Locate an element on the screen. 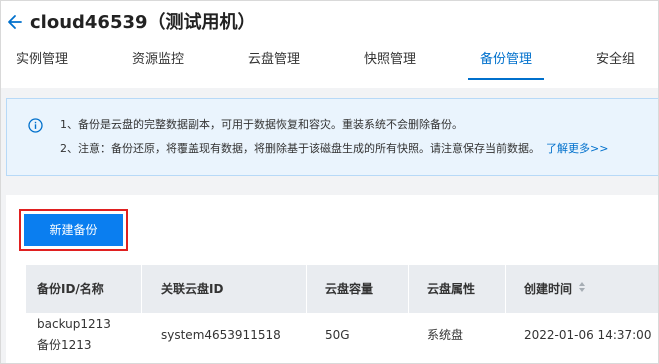  arrow-left-icon is located at coordinates (16, 22).